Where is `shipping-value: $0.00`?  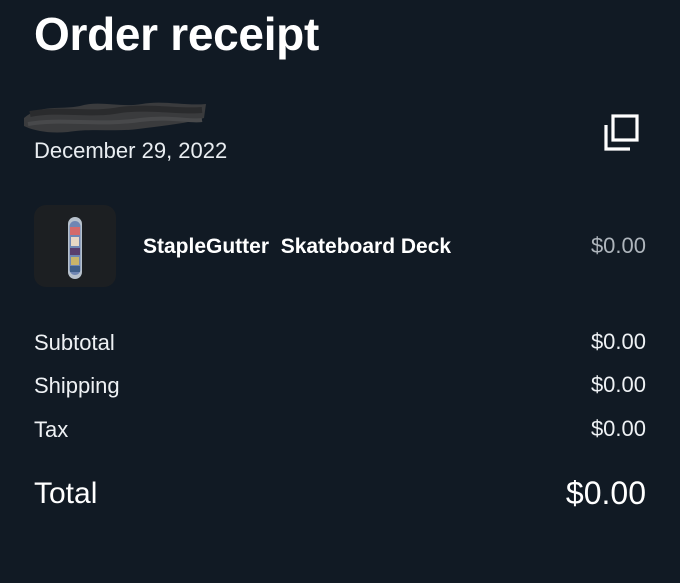 shipping-value: $0.00 is located at coordinates (618, 384).